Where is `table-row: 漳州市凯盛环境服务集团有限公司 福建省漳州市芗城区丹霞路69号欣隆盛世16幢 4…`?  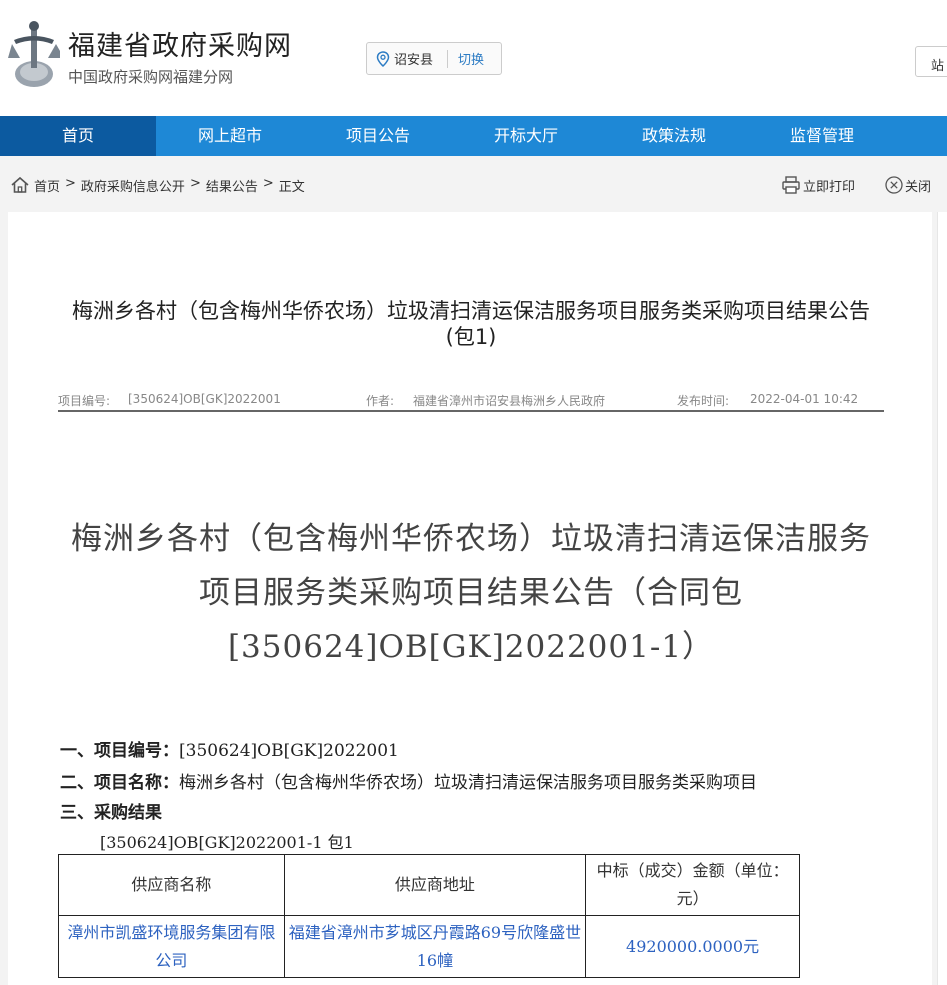
table-row: 漳州市凯盛环境服务集团有限公司 福建省漳州市芗城区丹霞路69号欣隆盛世16幢 4… is located at coordinates (429, 946).